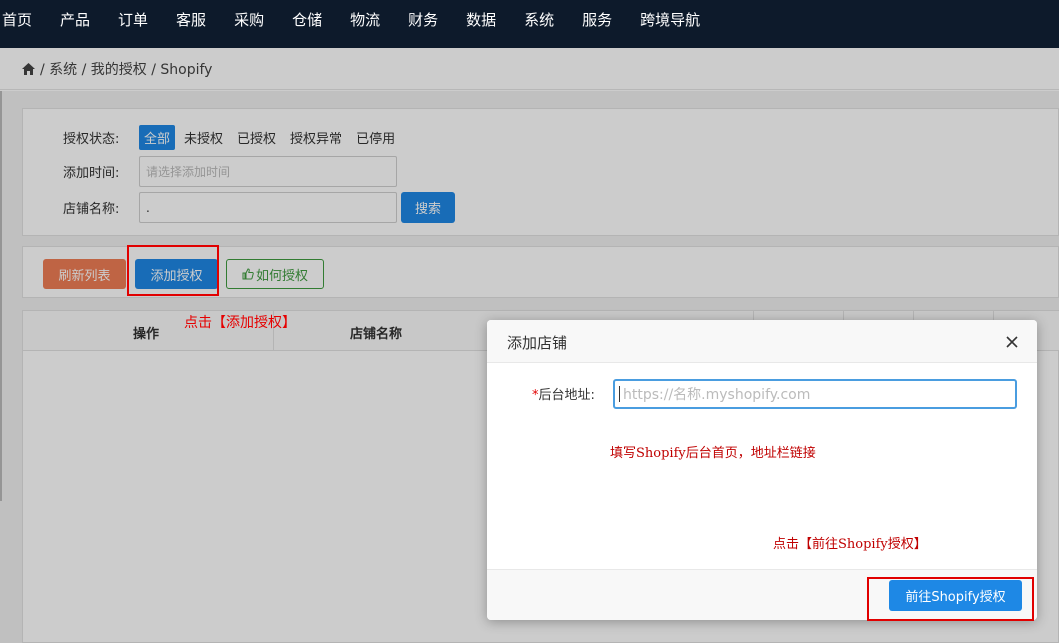 The image size is (1059, 643). What do you see at coordinates (75, 24) in the screenshot?
I see `nav-item-products: 产品` at bounding box center [75, 24].